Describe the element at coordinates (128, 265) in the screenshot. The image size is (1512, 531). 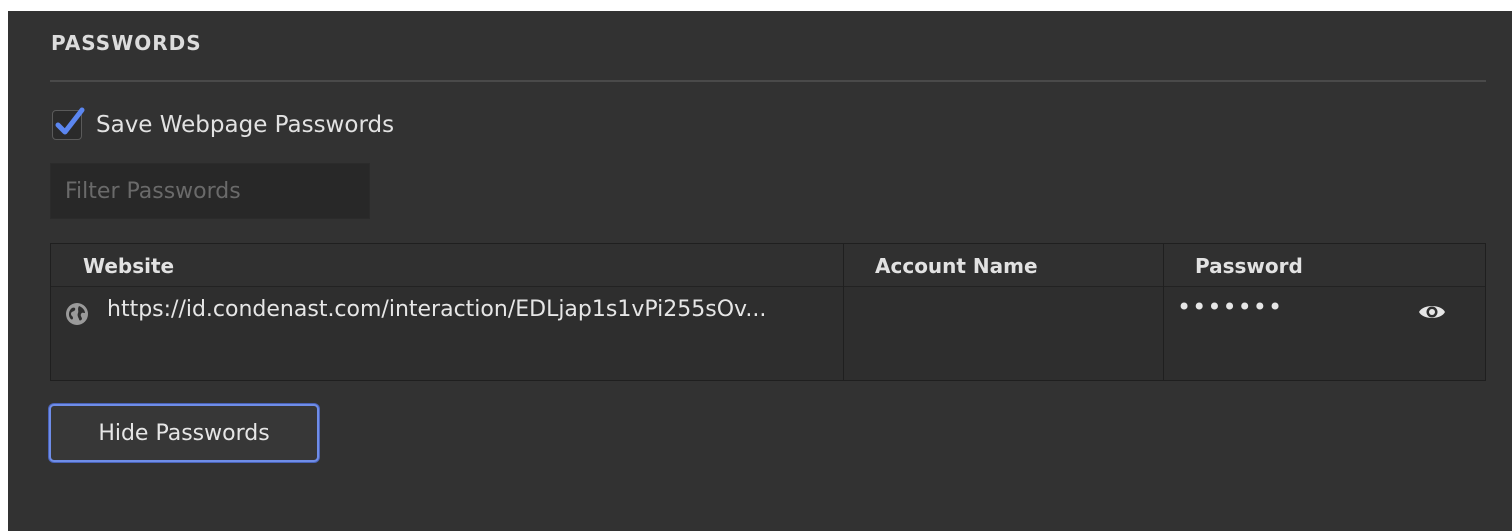
I see `column-header-website: Website` at that location.